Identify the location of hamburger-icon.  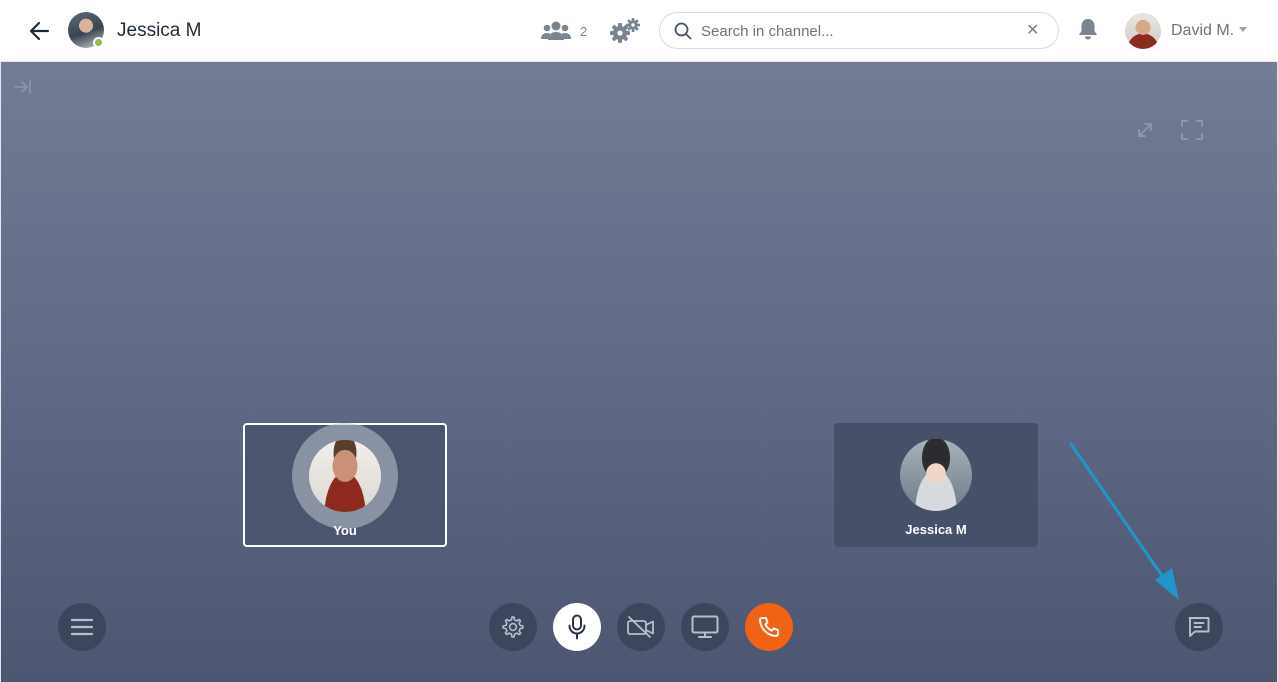
(82, 627).